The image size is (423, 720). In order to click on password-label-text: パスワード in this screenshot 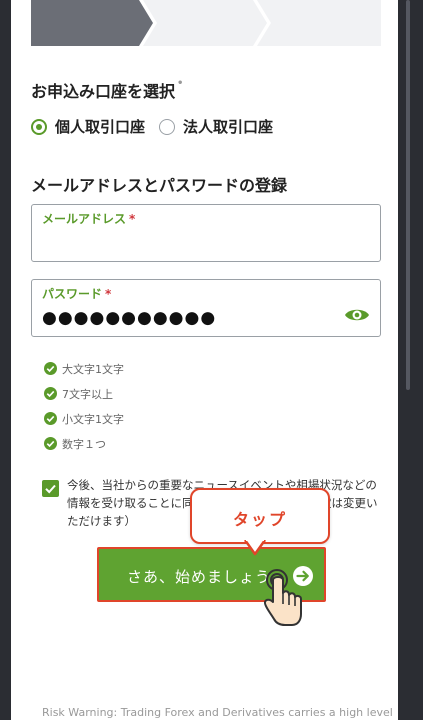, I will do `click(72, 294)`.